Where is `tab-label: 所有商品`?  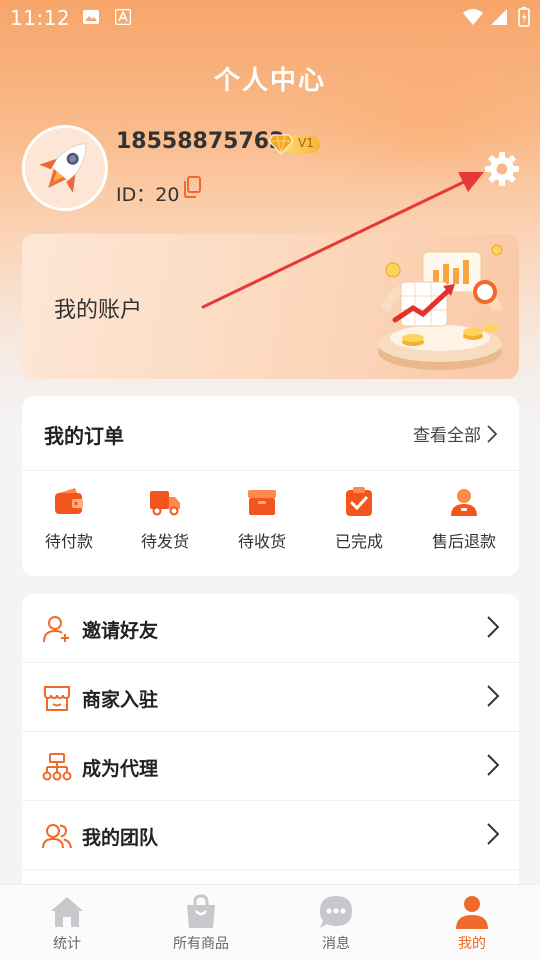
tab-label: 所有商品 is located at coordinates (201, 944).